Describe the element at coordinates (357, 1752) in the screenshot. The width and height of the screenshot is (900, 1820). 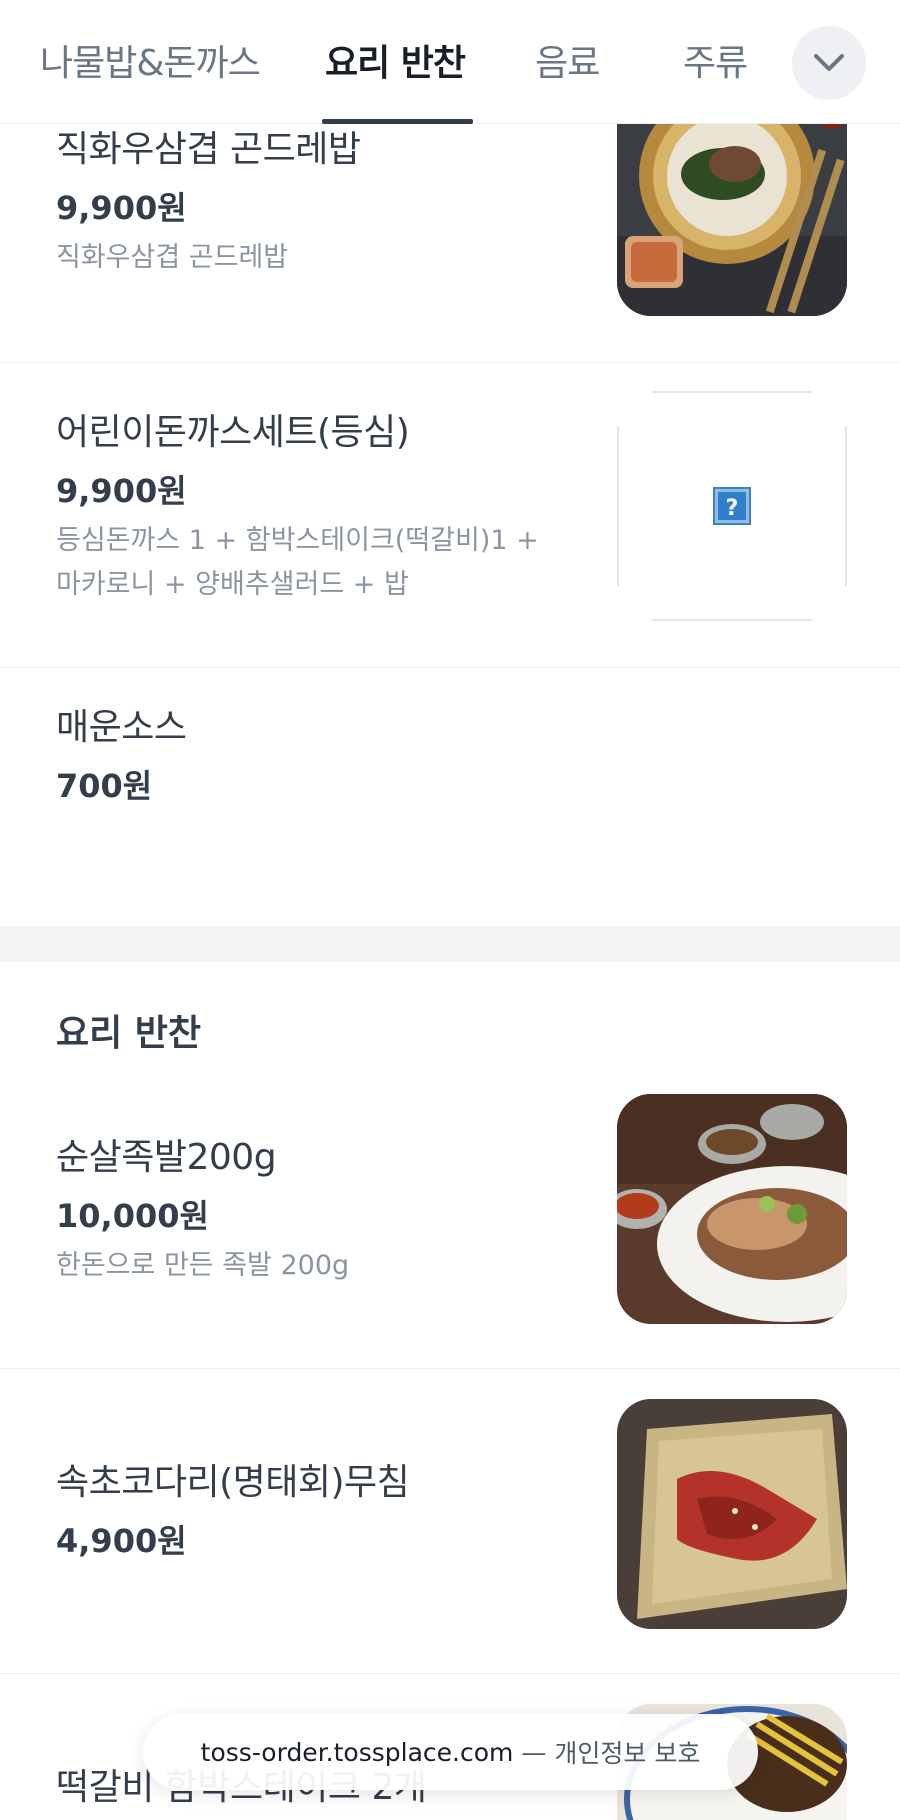
I see `toast-domain: toss-order.tossplace.com` at that location.